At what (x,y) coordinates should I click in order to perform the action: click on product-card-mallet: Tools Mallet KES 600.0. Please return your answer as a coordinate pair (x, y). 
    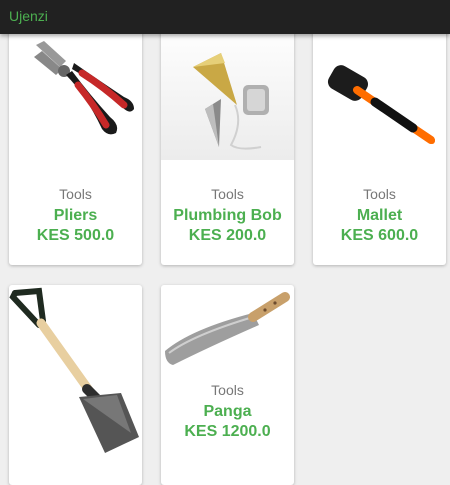
    Looking at the image, I should click on (379, 142).